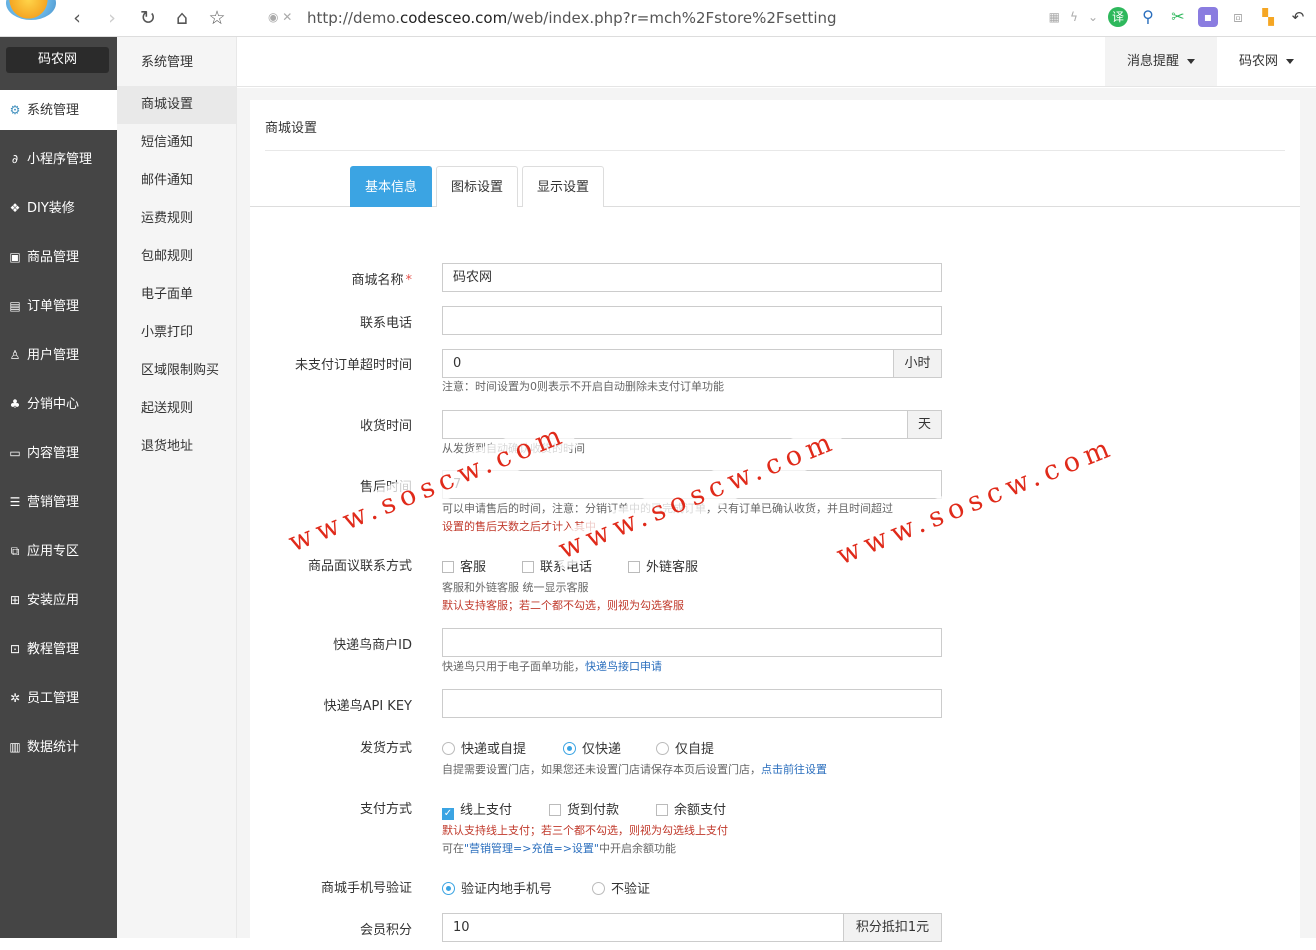 This screenshot has width=1316, height=950. What do you see at coordinates (1118, 17) in the screenshot?
I see `translate-icon: 译` at bounding box center [1118, 17].